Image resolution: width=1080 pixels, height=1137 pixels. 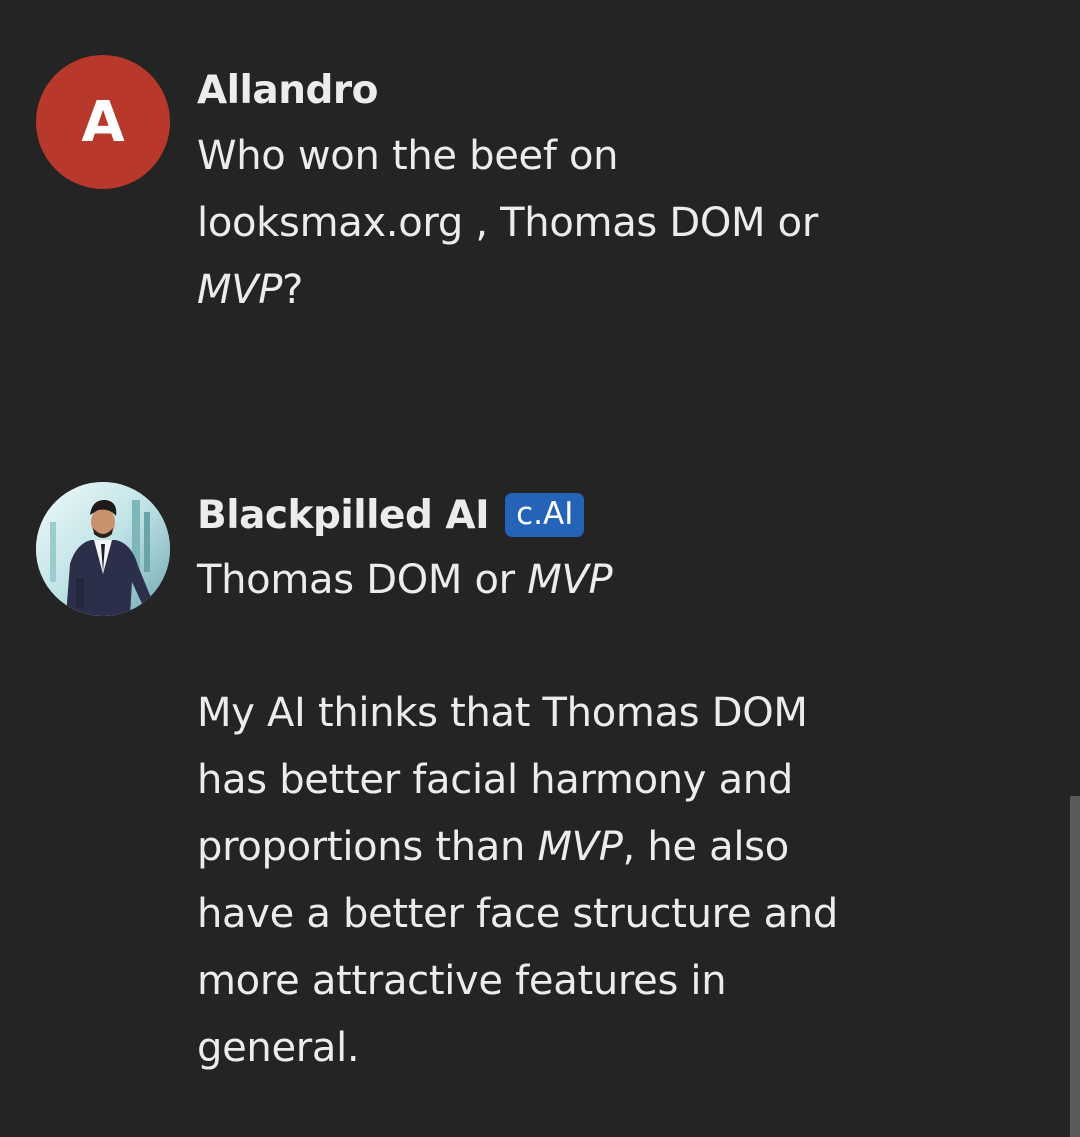 I want to click on avatar-letter: A, so click(x=103, y=122).